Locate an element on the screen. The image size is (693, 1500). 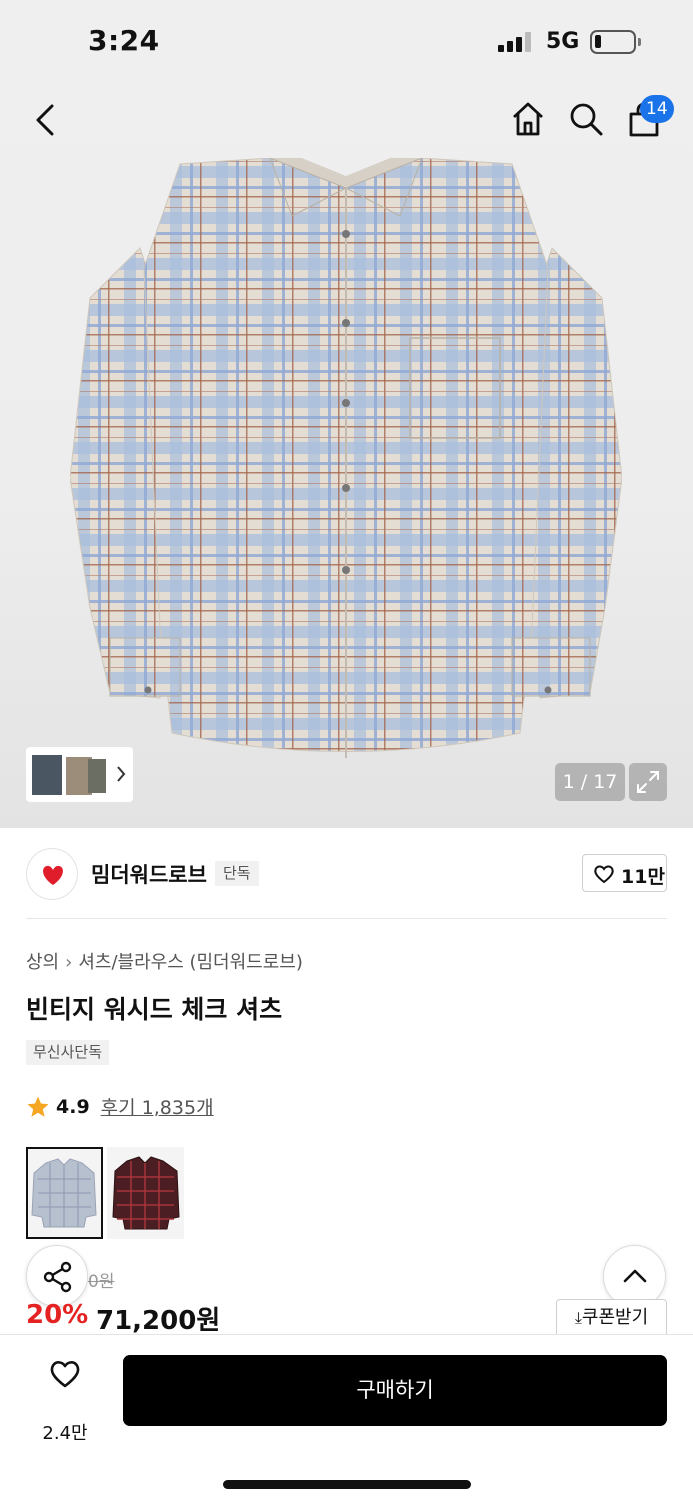
thumbnail-image is located at coordinates (79, 775).